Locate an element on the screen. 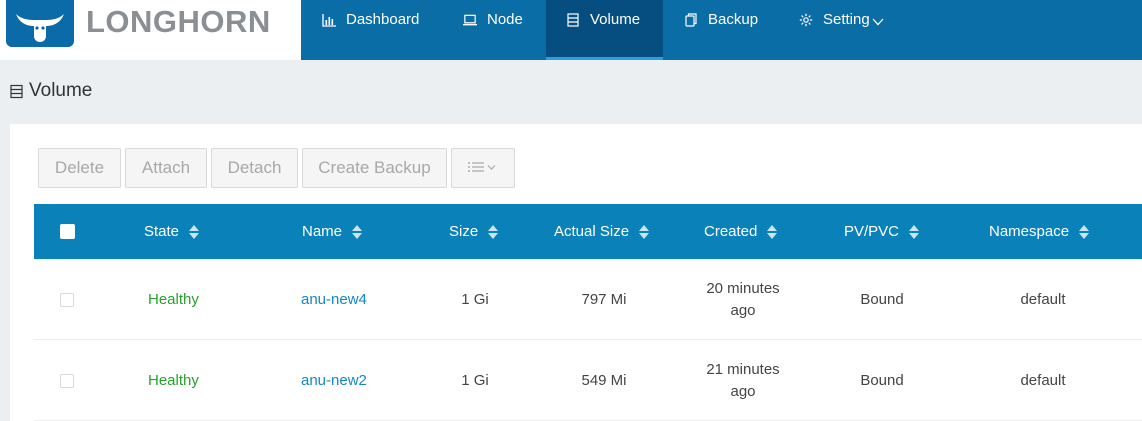 This screenshot has height=421, width=1142. nav-node: Node is located at coordinates (493, 30).